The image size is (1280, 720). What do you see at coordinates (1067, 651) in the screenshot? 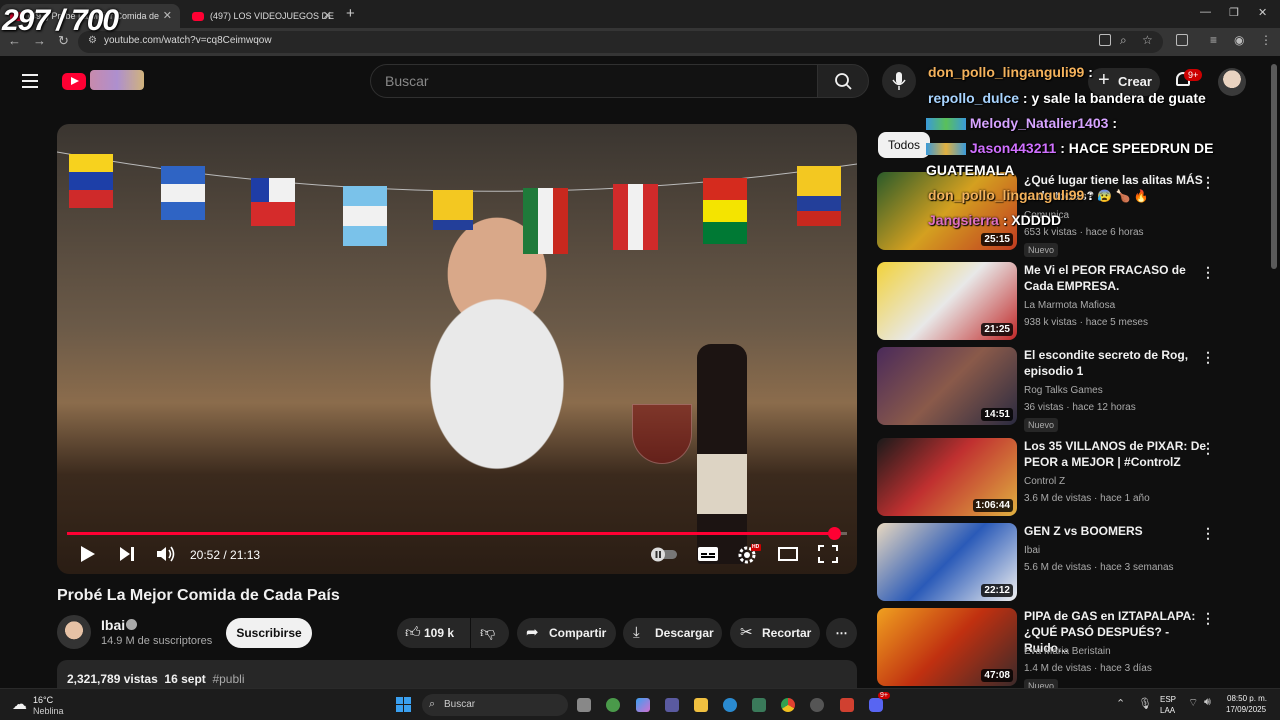
I see `recommended-channel: Eva Maria Beristain` at bounding box center [1067, 651].